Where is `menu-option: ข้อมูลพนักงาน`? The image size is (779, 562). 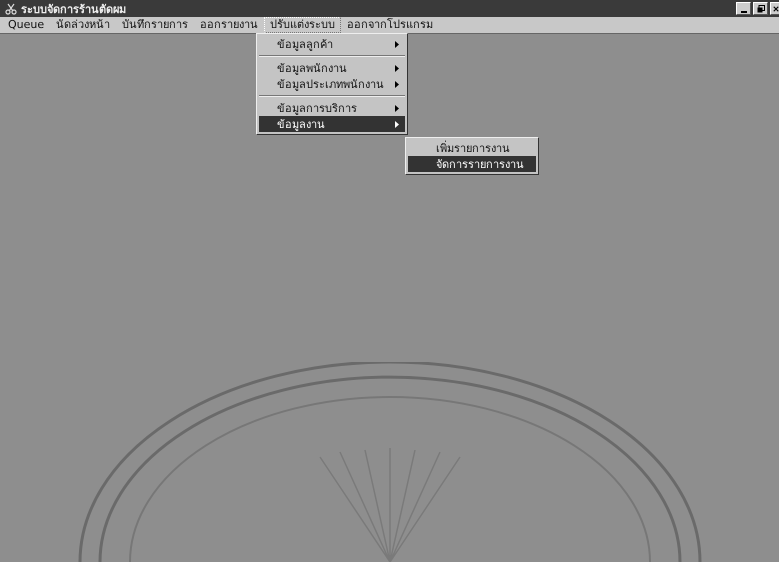 menu-option: ข้อมูลพนักงาน is located at coordinates (332, 68).